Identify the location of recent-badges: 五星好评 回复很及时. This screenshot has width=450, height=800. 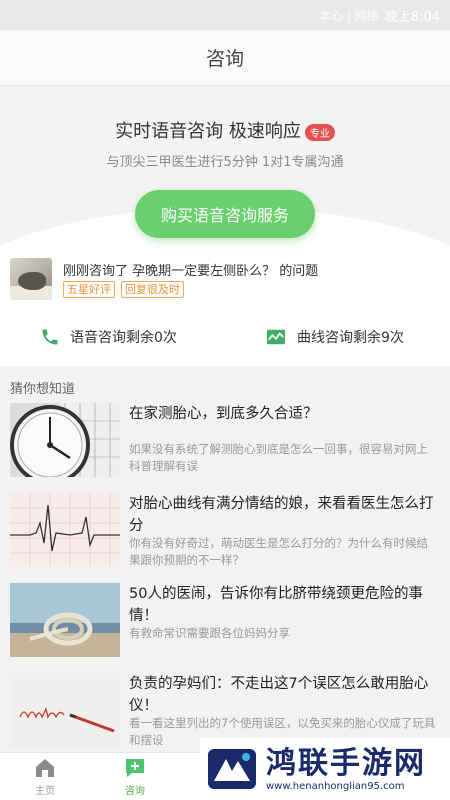
(123, 289).